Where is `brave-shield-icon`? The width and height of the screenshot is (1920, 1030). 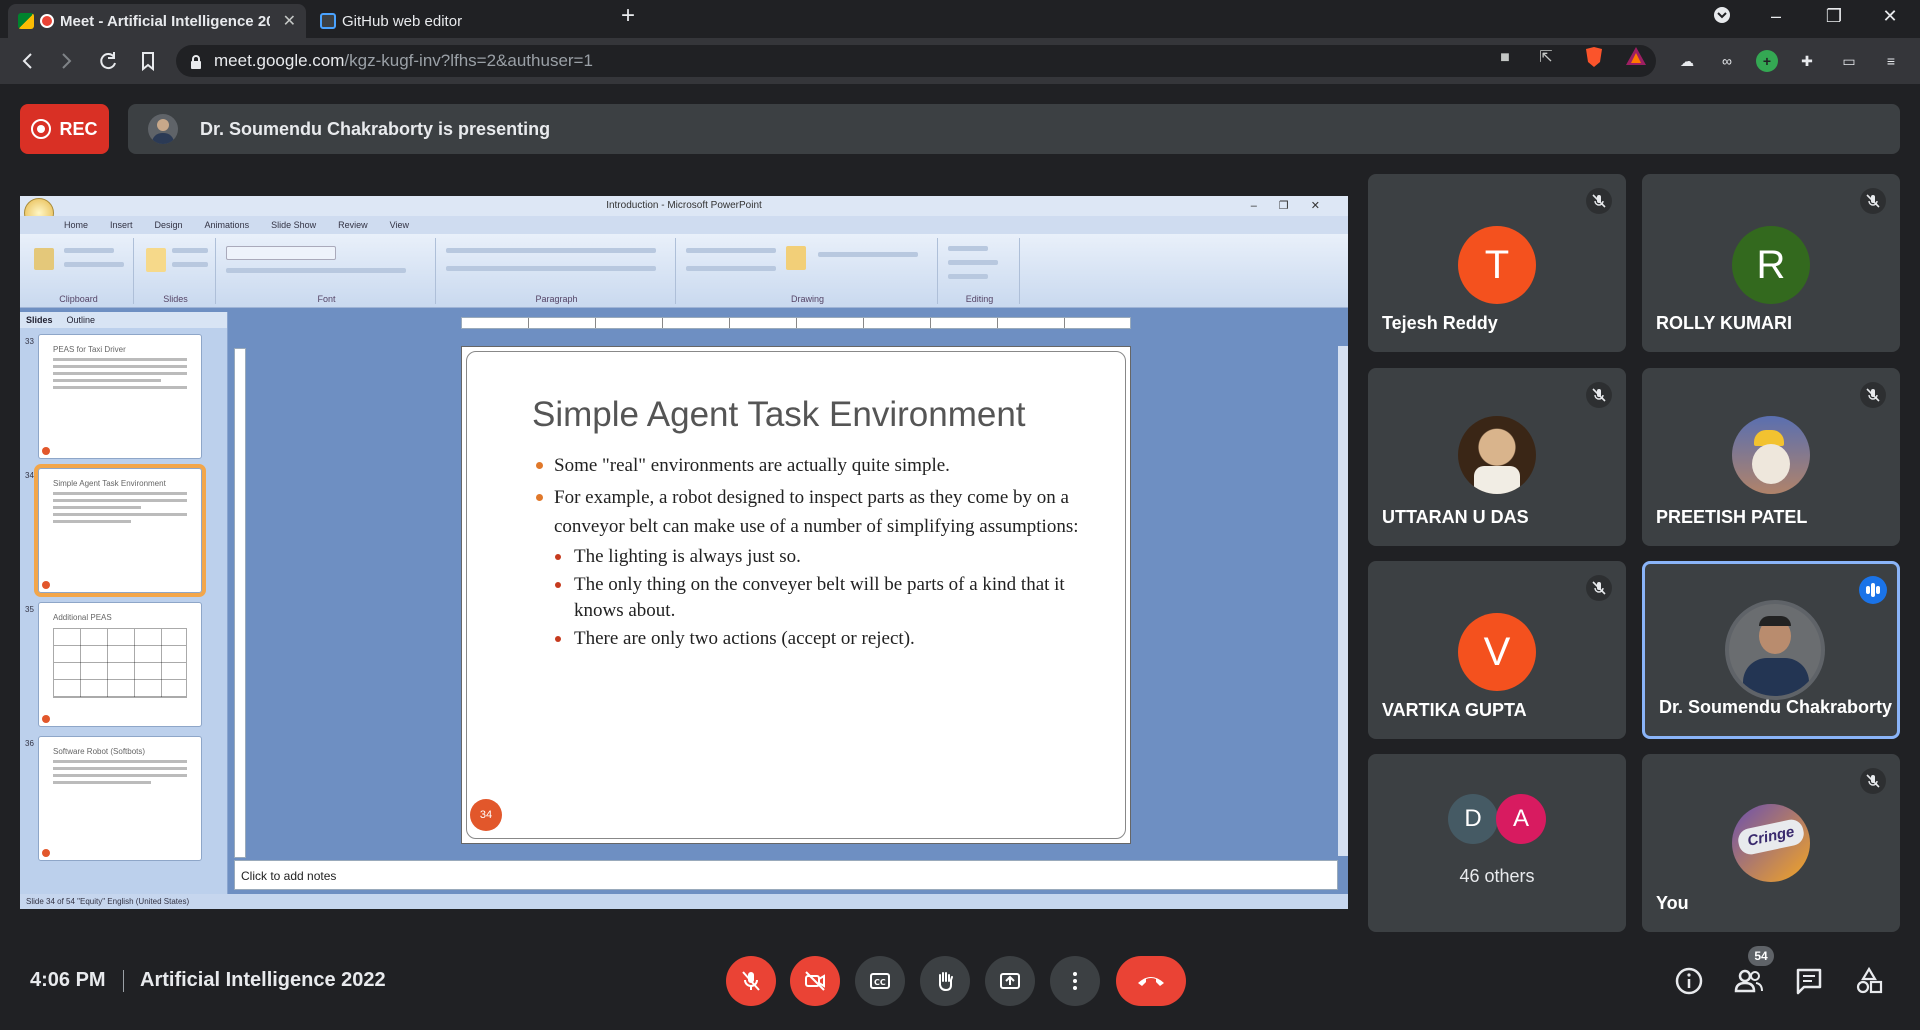 brave-shield-icon is located at coordinates (1594, 58).